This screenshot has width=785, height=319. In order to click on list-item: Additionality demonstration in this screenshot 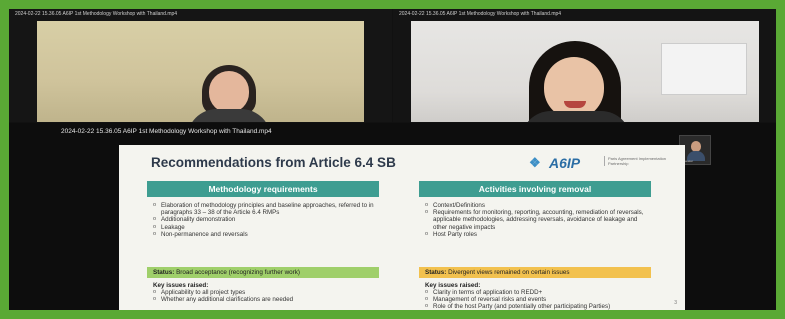, I will do `click(266, 219)`.